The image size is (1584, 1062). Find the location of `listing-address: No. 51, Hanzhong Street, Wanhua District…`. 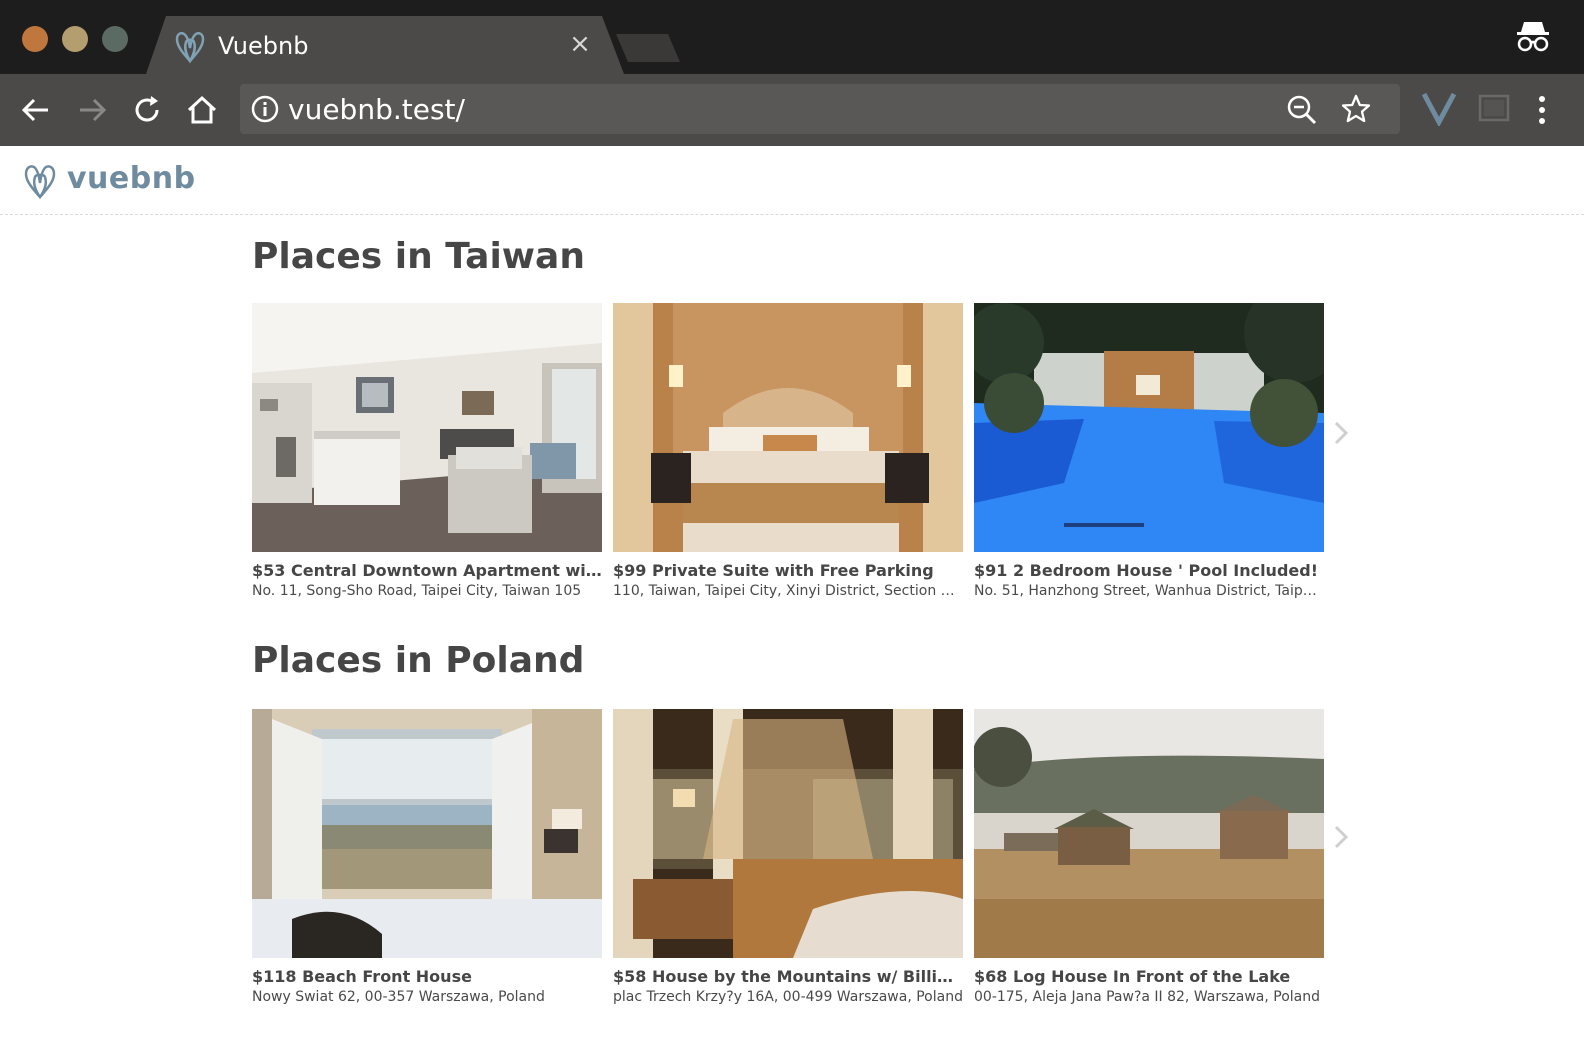

listing-address: No. 51, Hanzhong Street, Wanhua District… is located at coordinates (1149, 591).